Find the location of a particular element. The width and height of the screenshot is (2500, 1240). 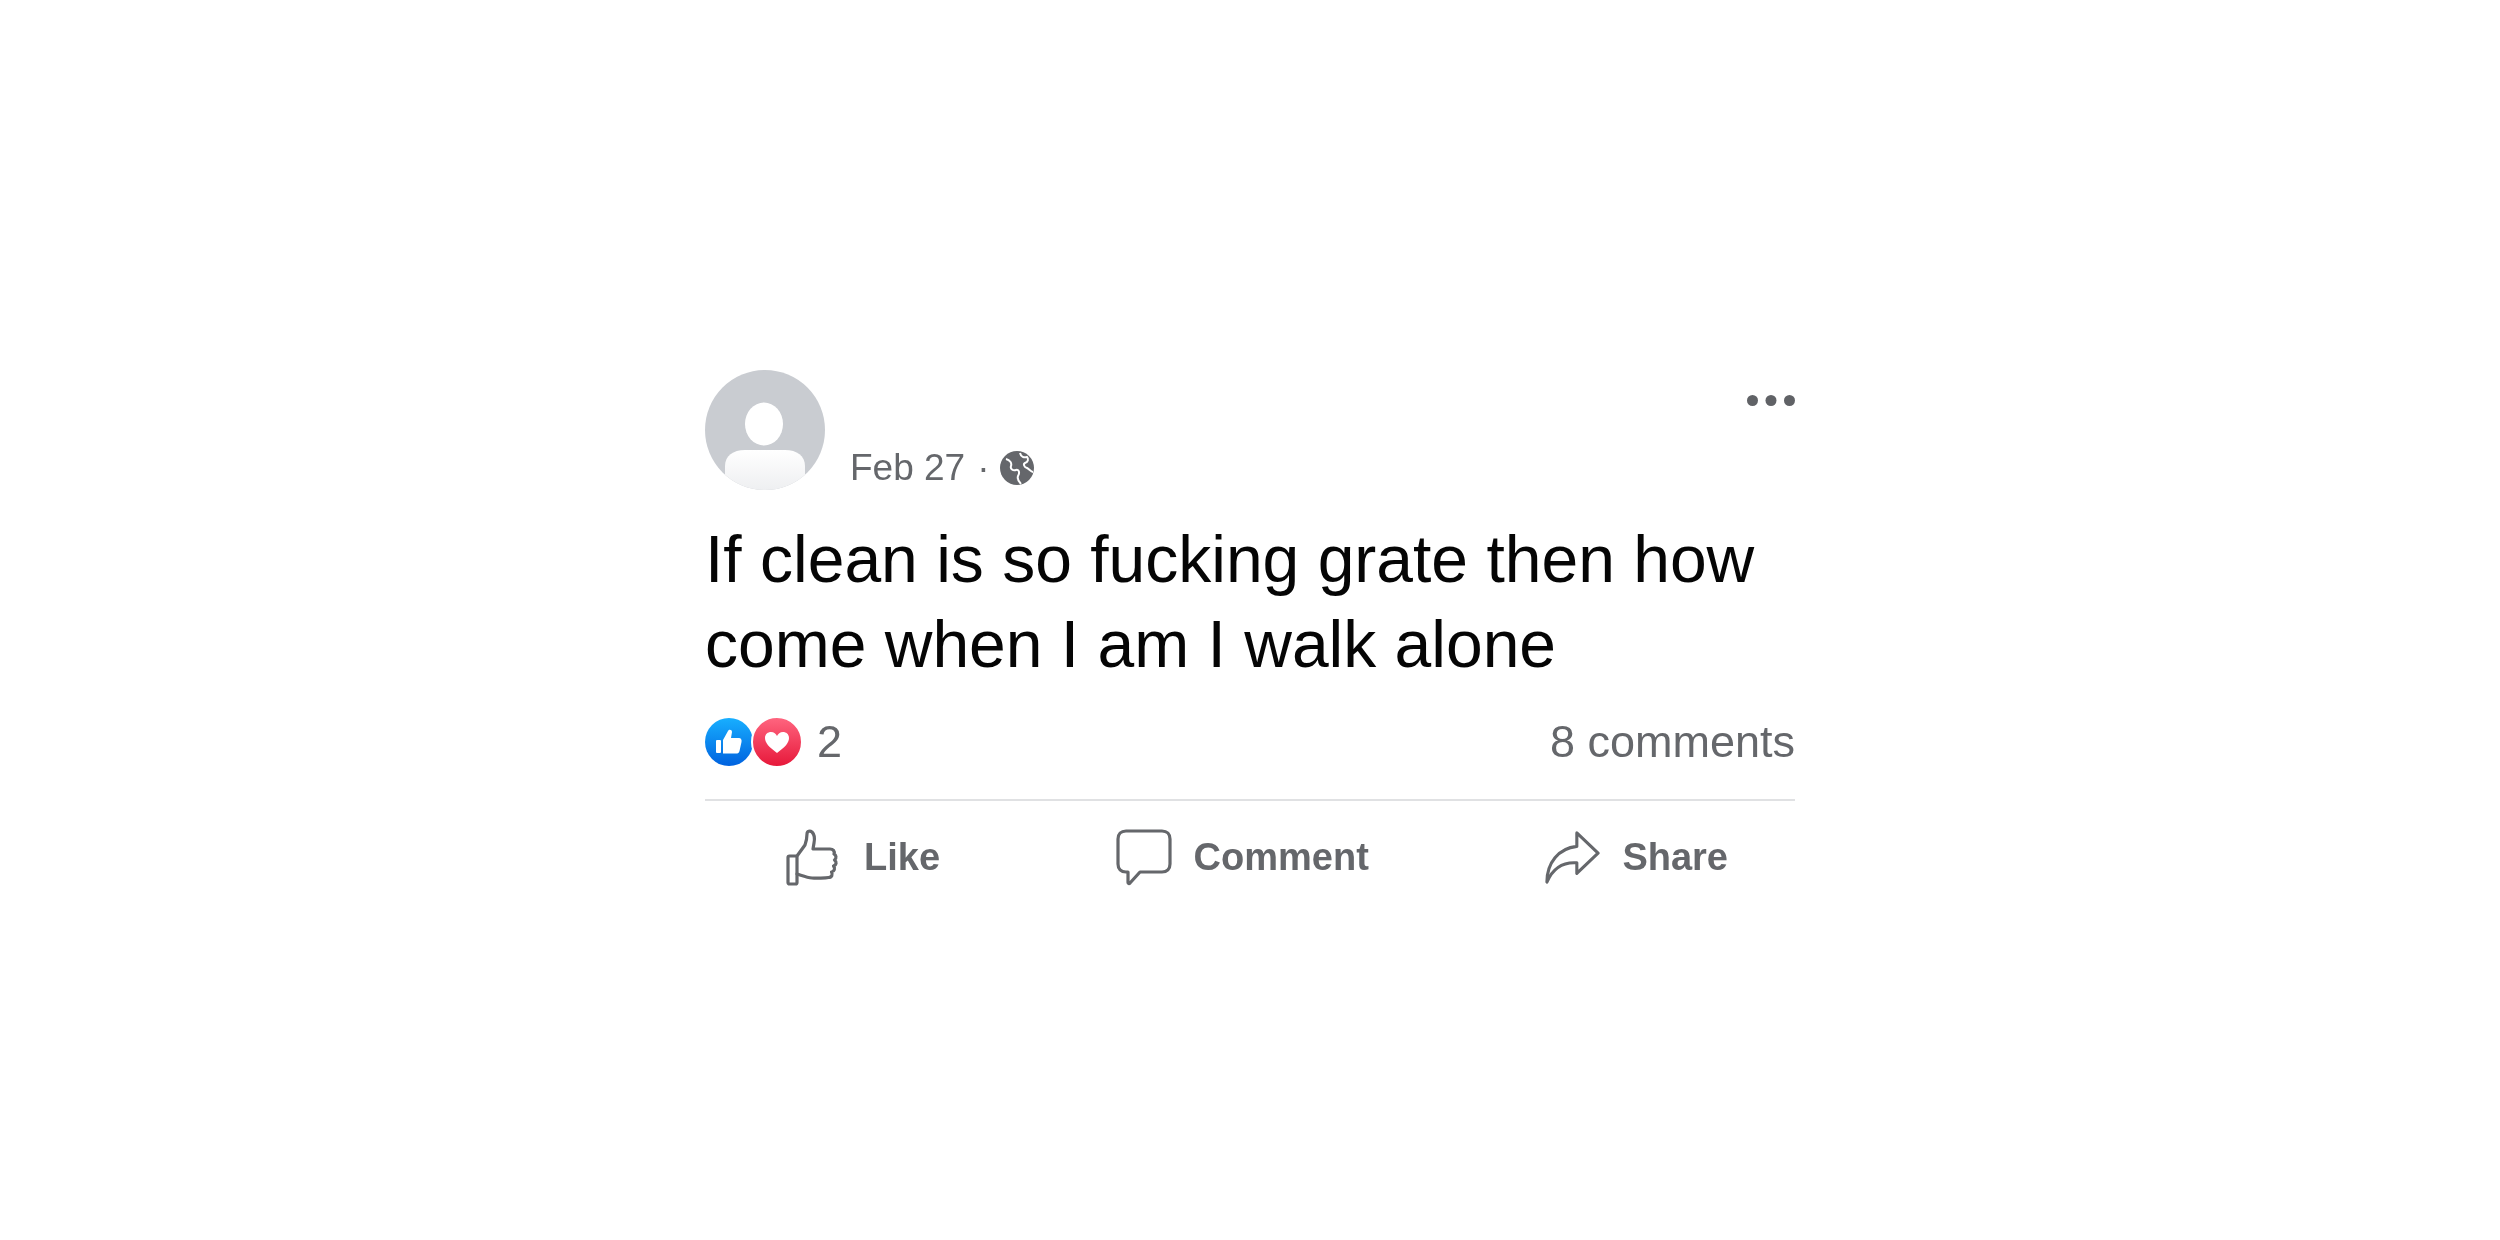

like-button: Like is located at coordinates (863, 857).